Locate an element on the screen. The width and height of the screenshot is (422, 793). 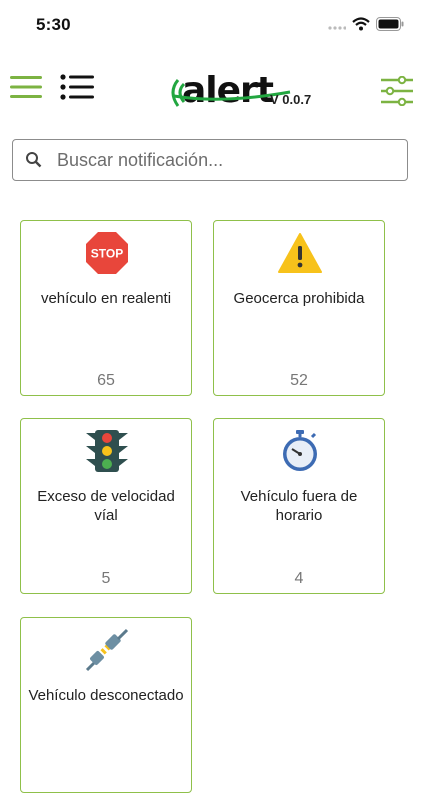
search-bar is located at coordinates (210, 160).